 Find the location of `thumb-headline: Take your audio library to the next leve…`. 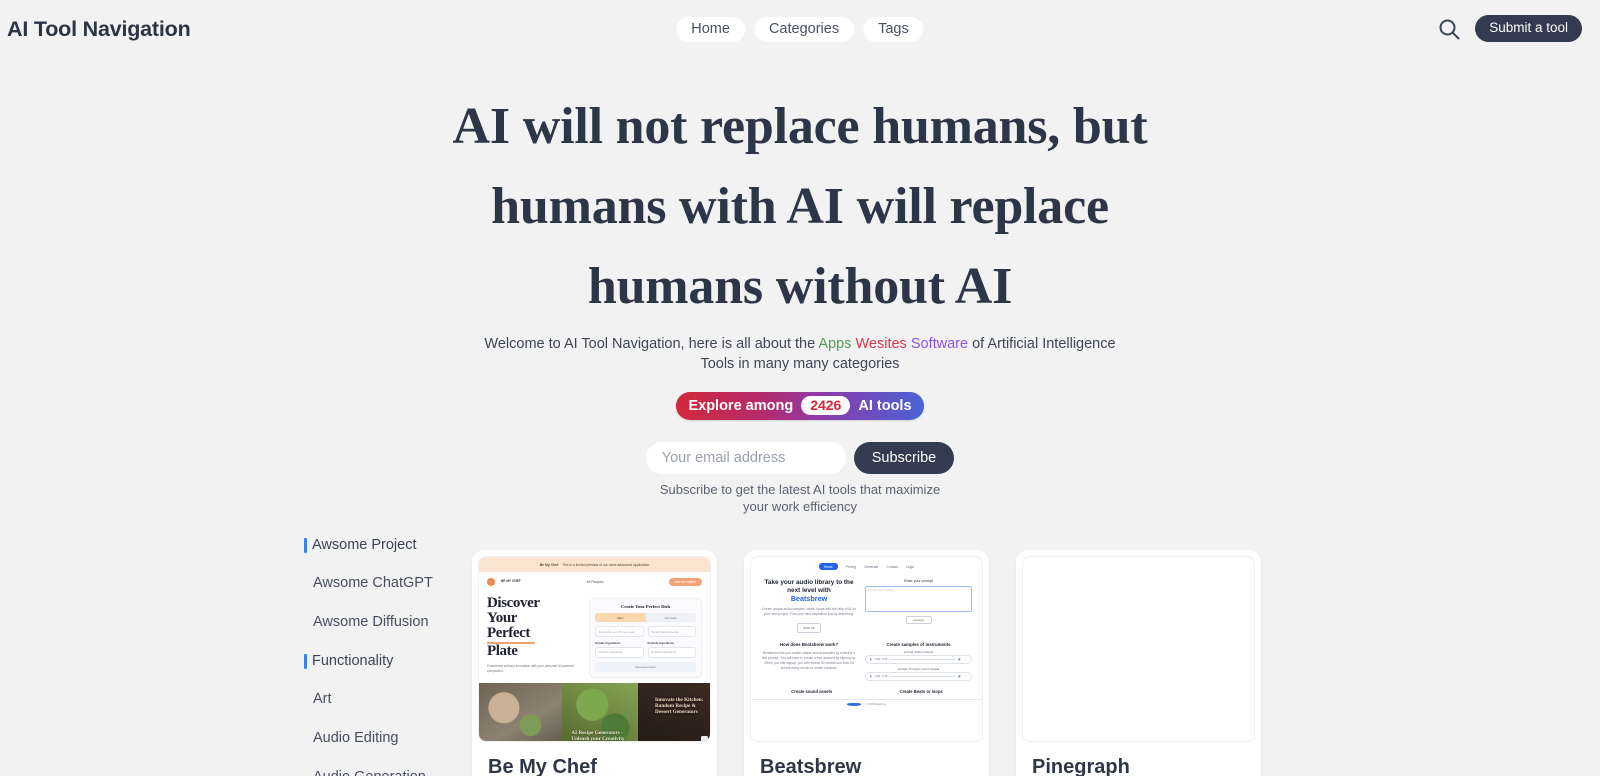

thumb-headline: Take your audio library to the next leve… is located at coordinates (809, 586).